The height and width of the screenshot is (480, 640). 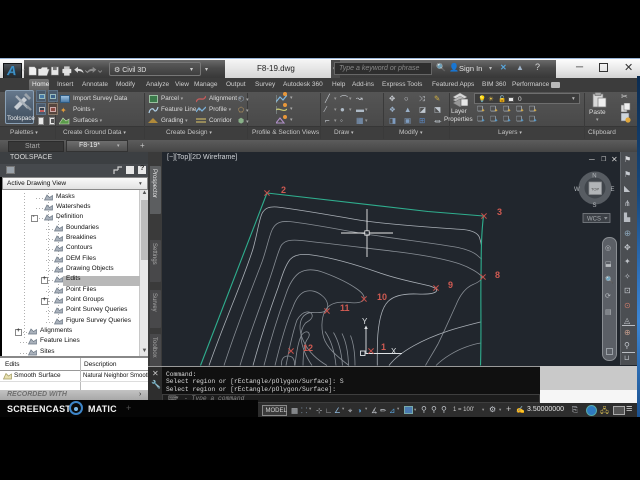 What do you see at coordinates (595, 189) in the screenshot?
I see `svg-text: TOP` at bounding box center [595, 189].